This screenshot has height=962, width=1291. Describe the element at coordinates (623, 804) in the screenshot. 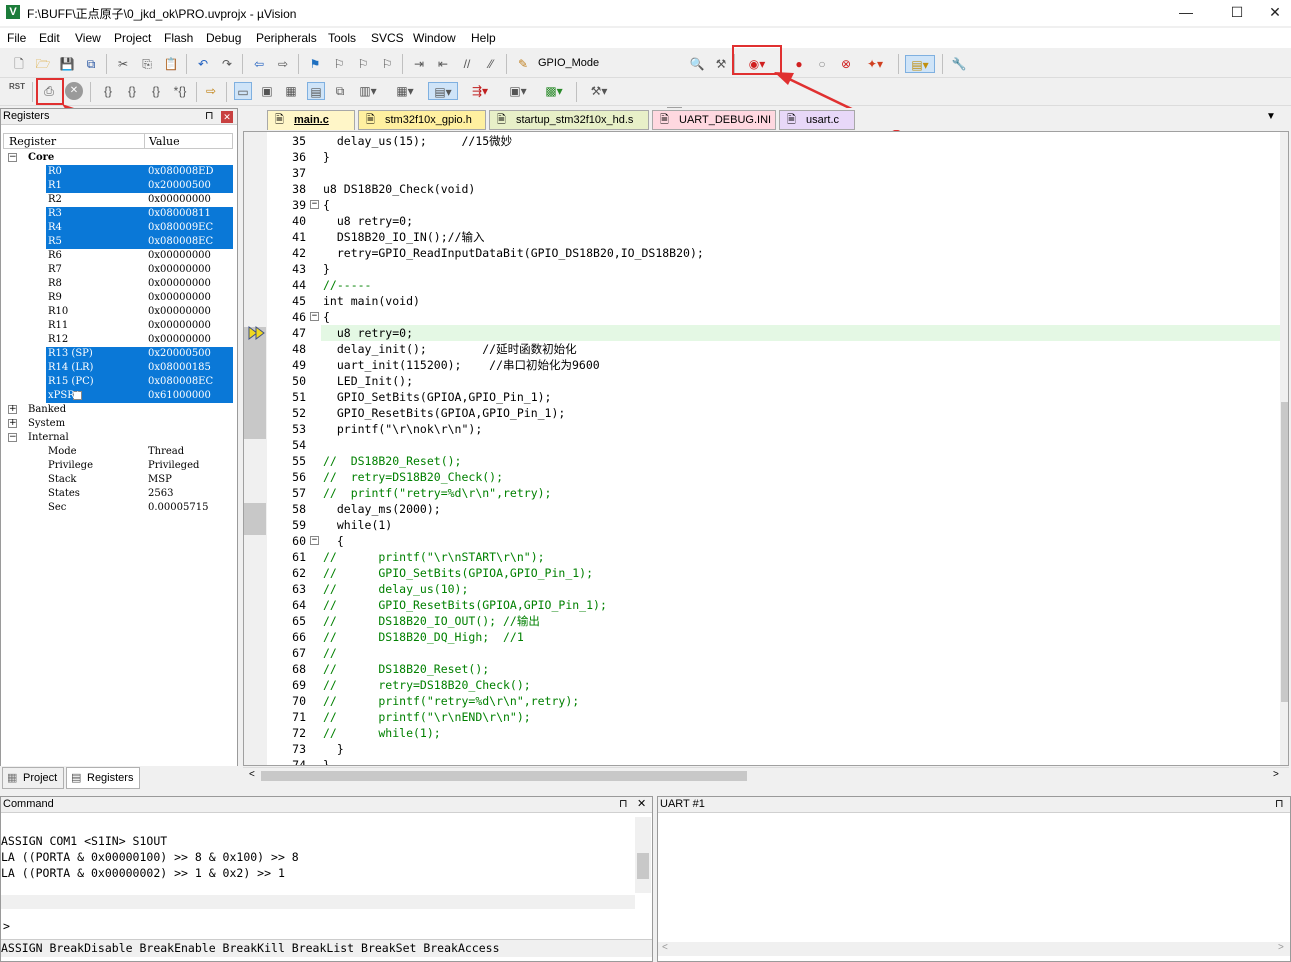

I see `command-pin-icon: ⊓` at that location.